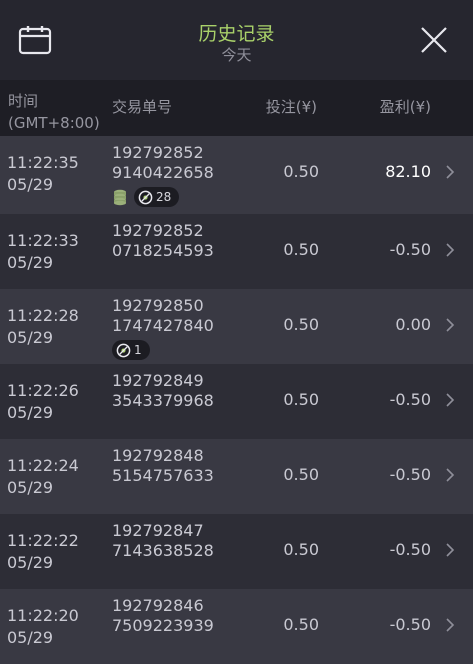 This screenshot has width=473, height=664. Describe the element at coordinates (158, 455) in the screenshot. I see `row-order-line1: 192792848` at that location.